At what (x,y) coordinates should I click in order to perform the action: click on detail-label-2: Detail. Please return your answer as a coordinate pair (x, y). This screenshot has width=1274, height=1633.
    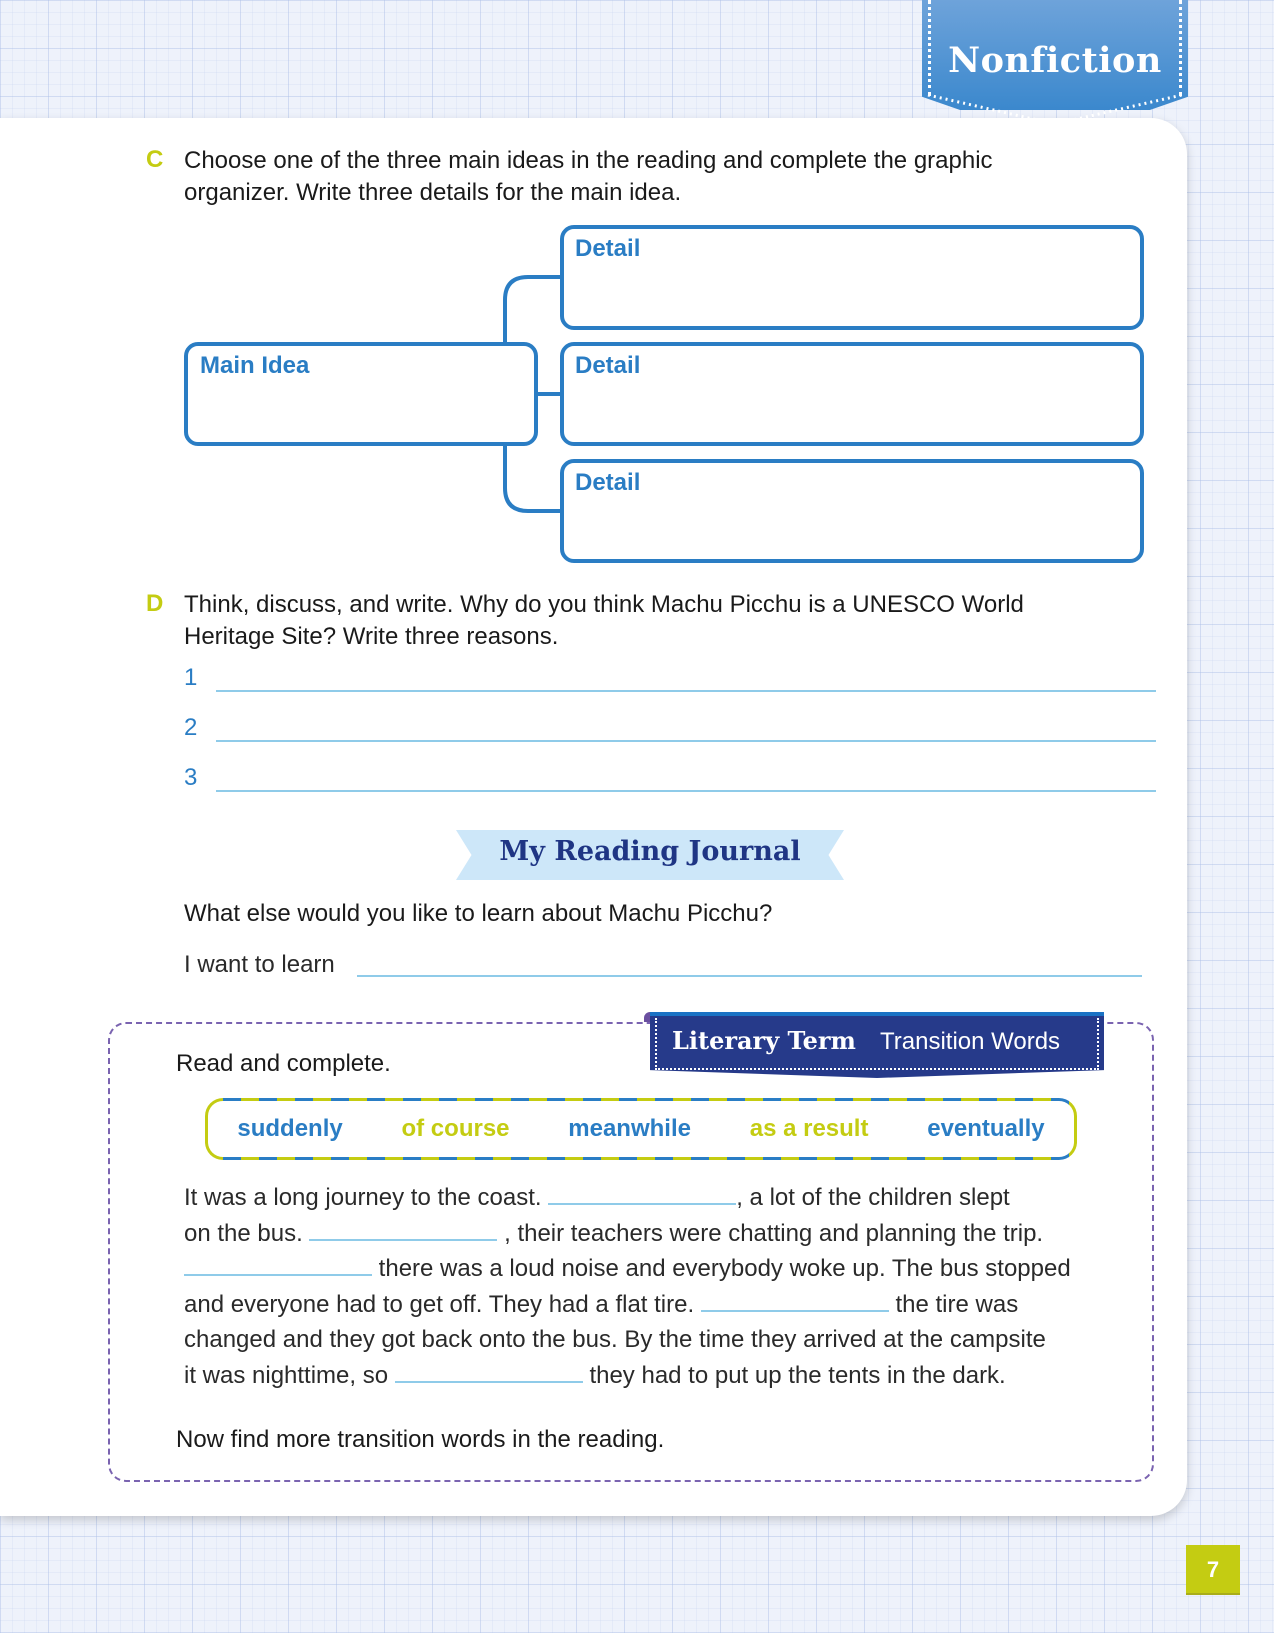
    Looking at the image, I should click on (608, 365).